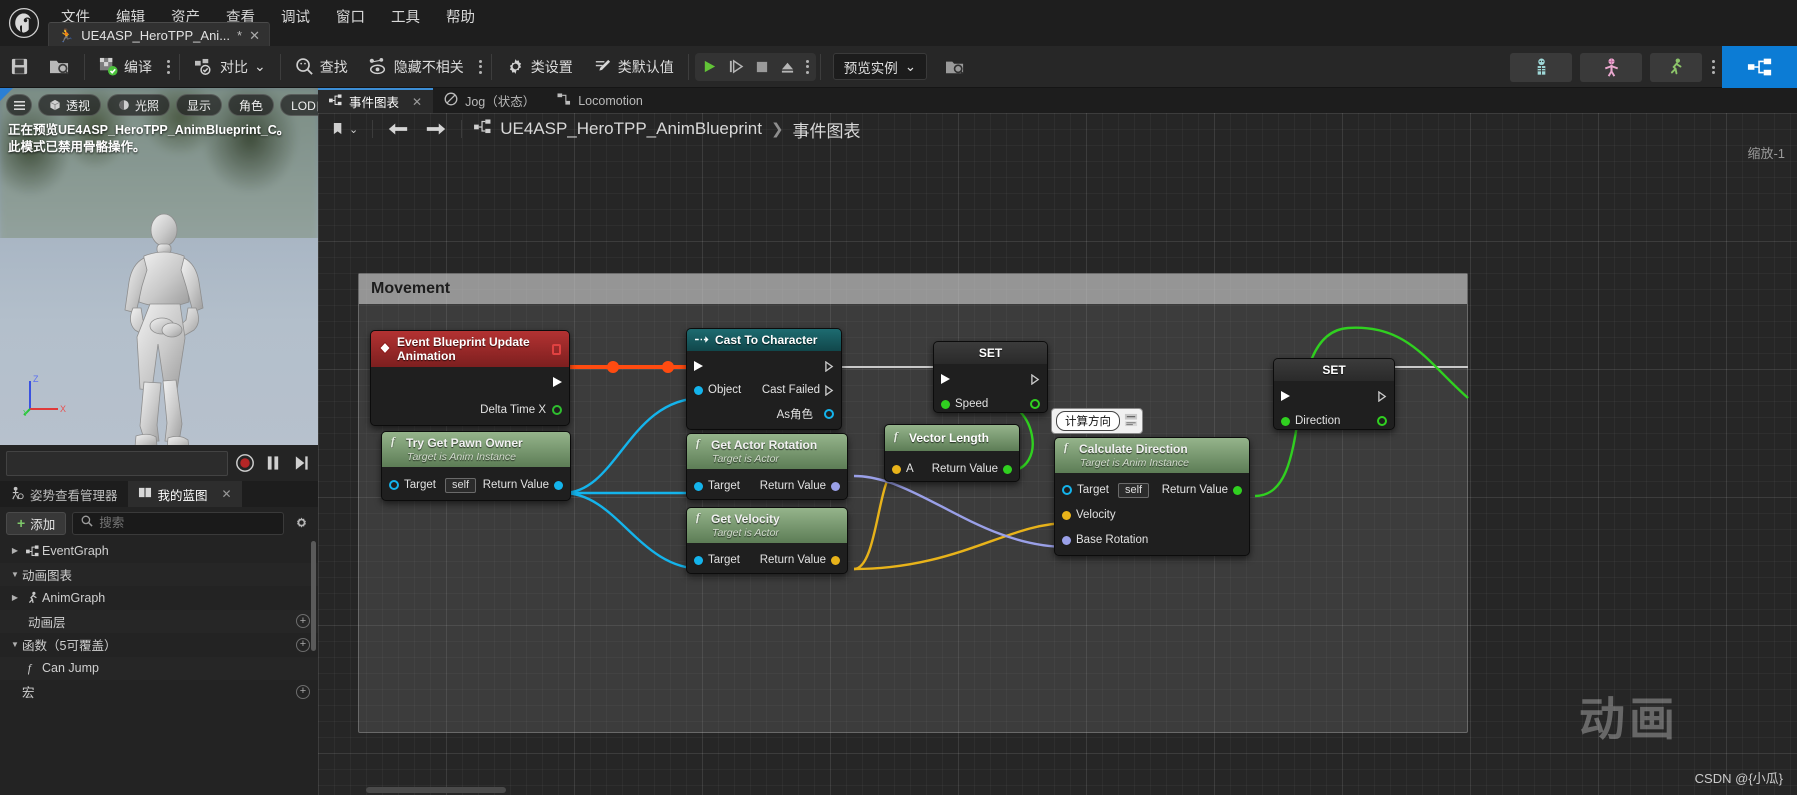 The width and height of the screenshot is (1797, 795). Describe the element at coordinates (1035, 404) in the screenshot. I see `float-output-pin-speed` at that location.